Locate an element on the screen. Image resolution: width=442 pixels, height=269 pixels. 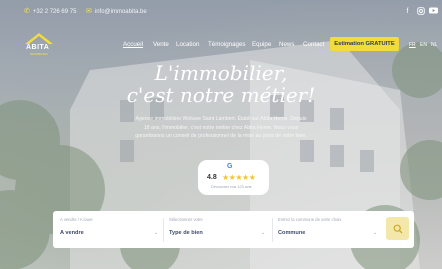
google-icon: G is located at coordinates (230, 166).